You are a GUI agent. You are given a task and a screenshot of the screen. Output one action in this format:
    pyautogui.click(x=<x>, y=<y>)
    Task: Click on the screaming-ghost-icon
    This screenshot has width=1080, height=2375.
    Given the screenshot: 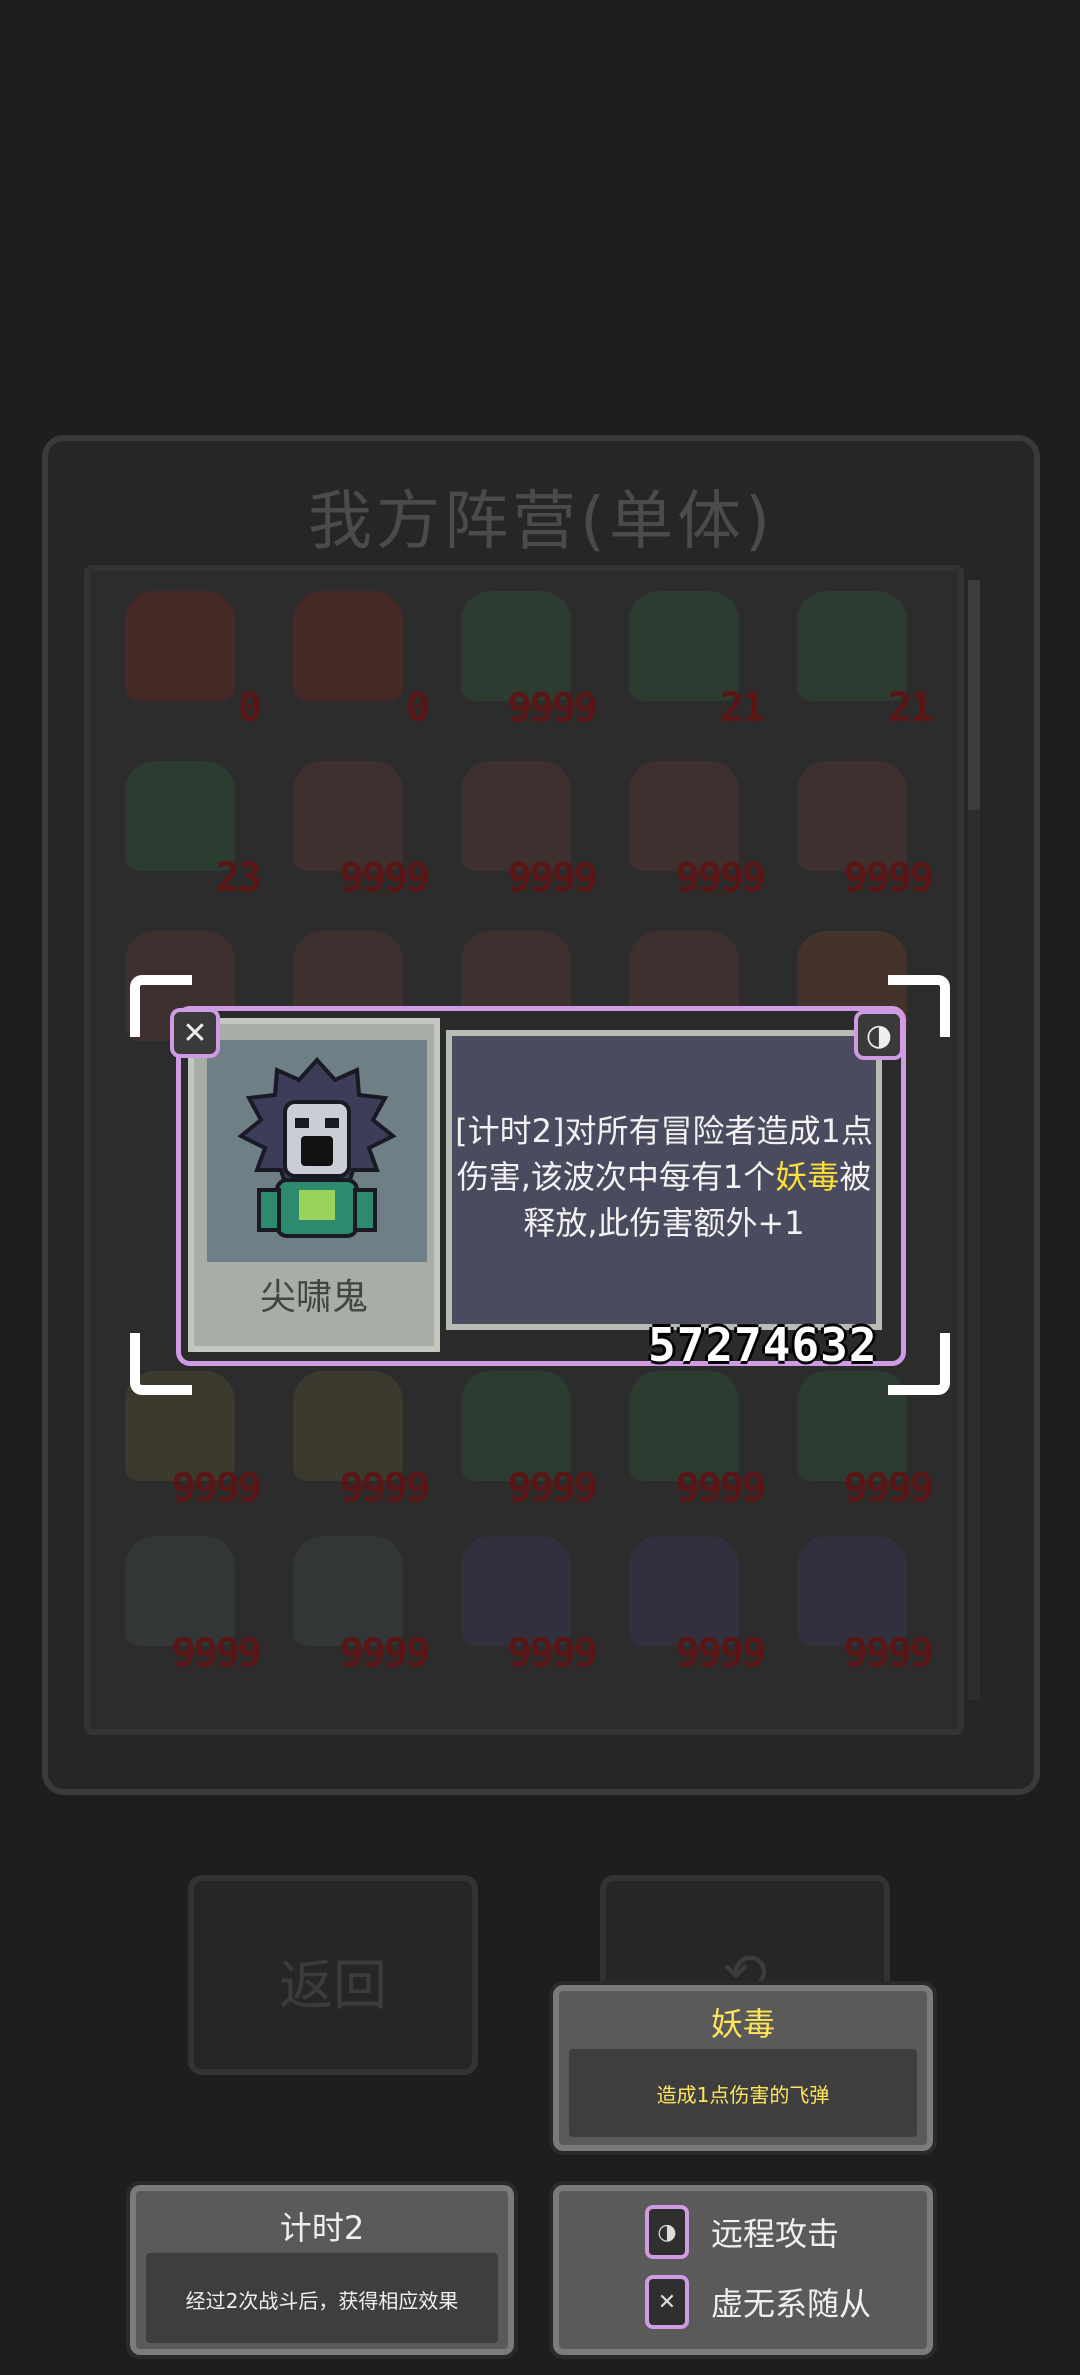 What is the action you would take?
    pyautogui.click(x=317, y=1147)
    